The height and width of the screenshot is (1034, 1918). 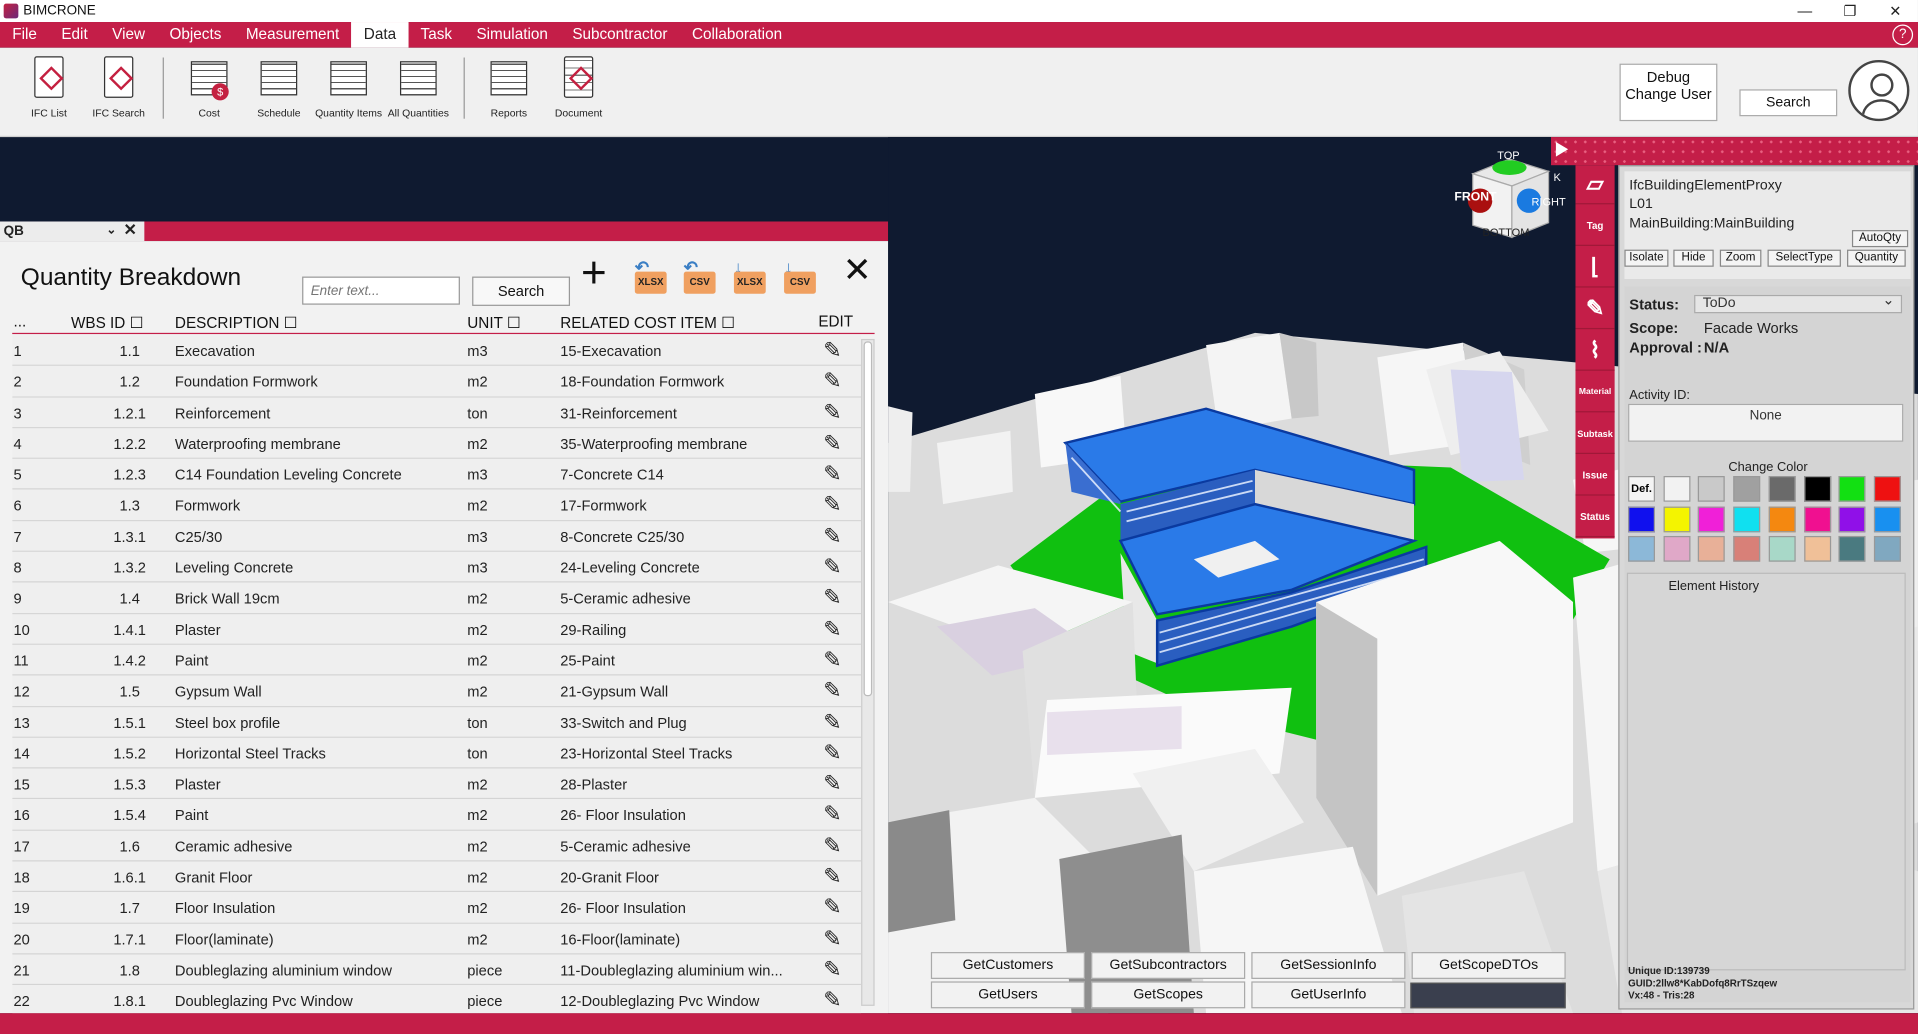 What do you see at coordinates (1740, 258) in the screenshot?
I see `zoom-button: Zoom` at bounding box center [1740, 258].